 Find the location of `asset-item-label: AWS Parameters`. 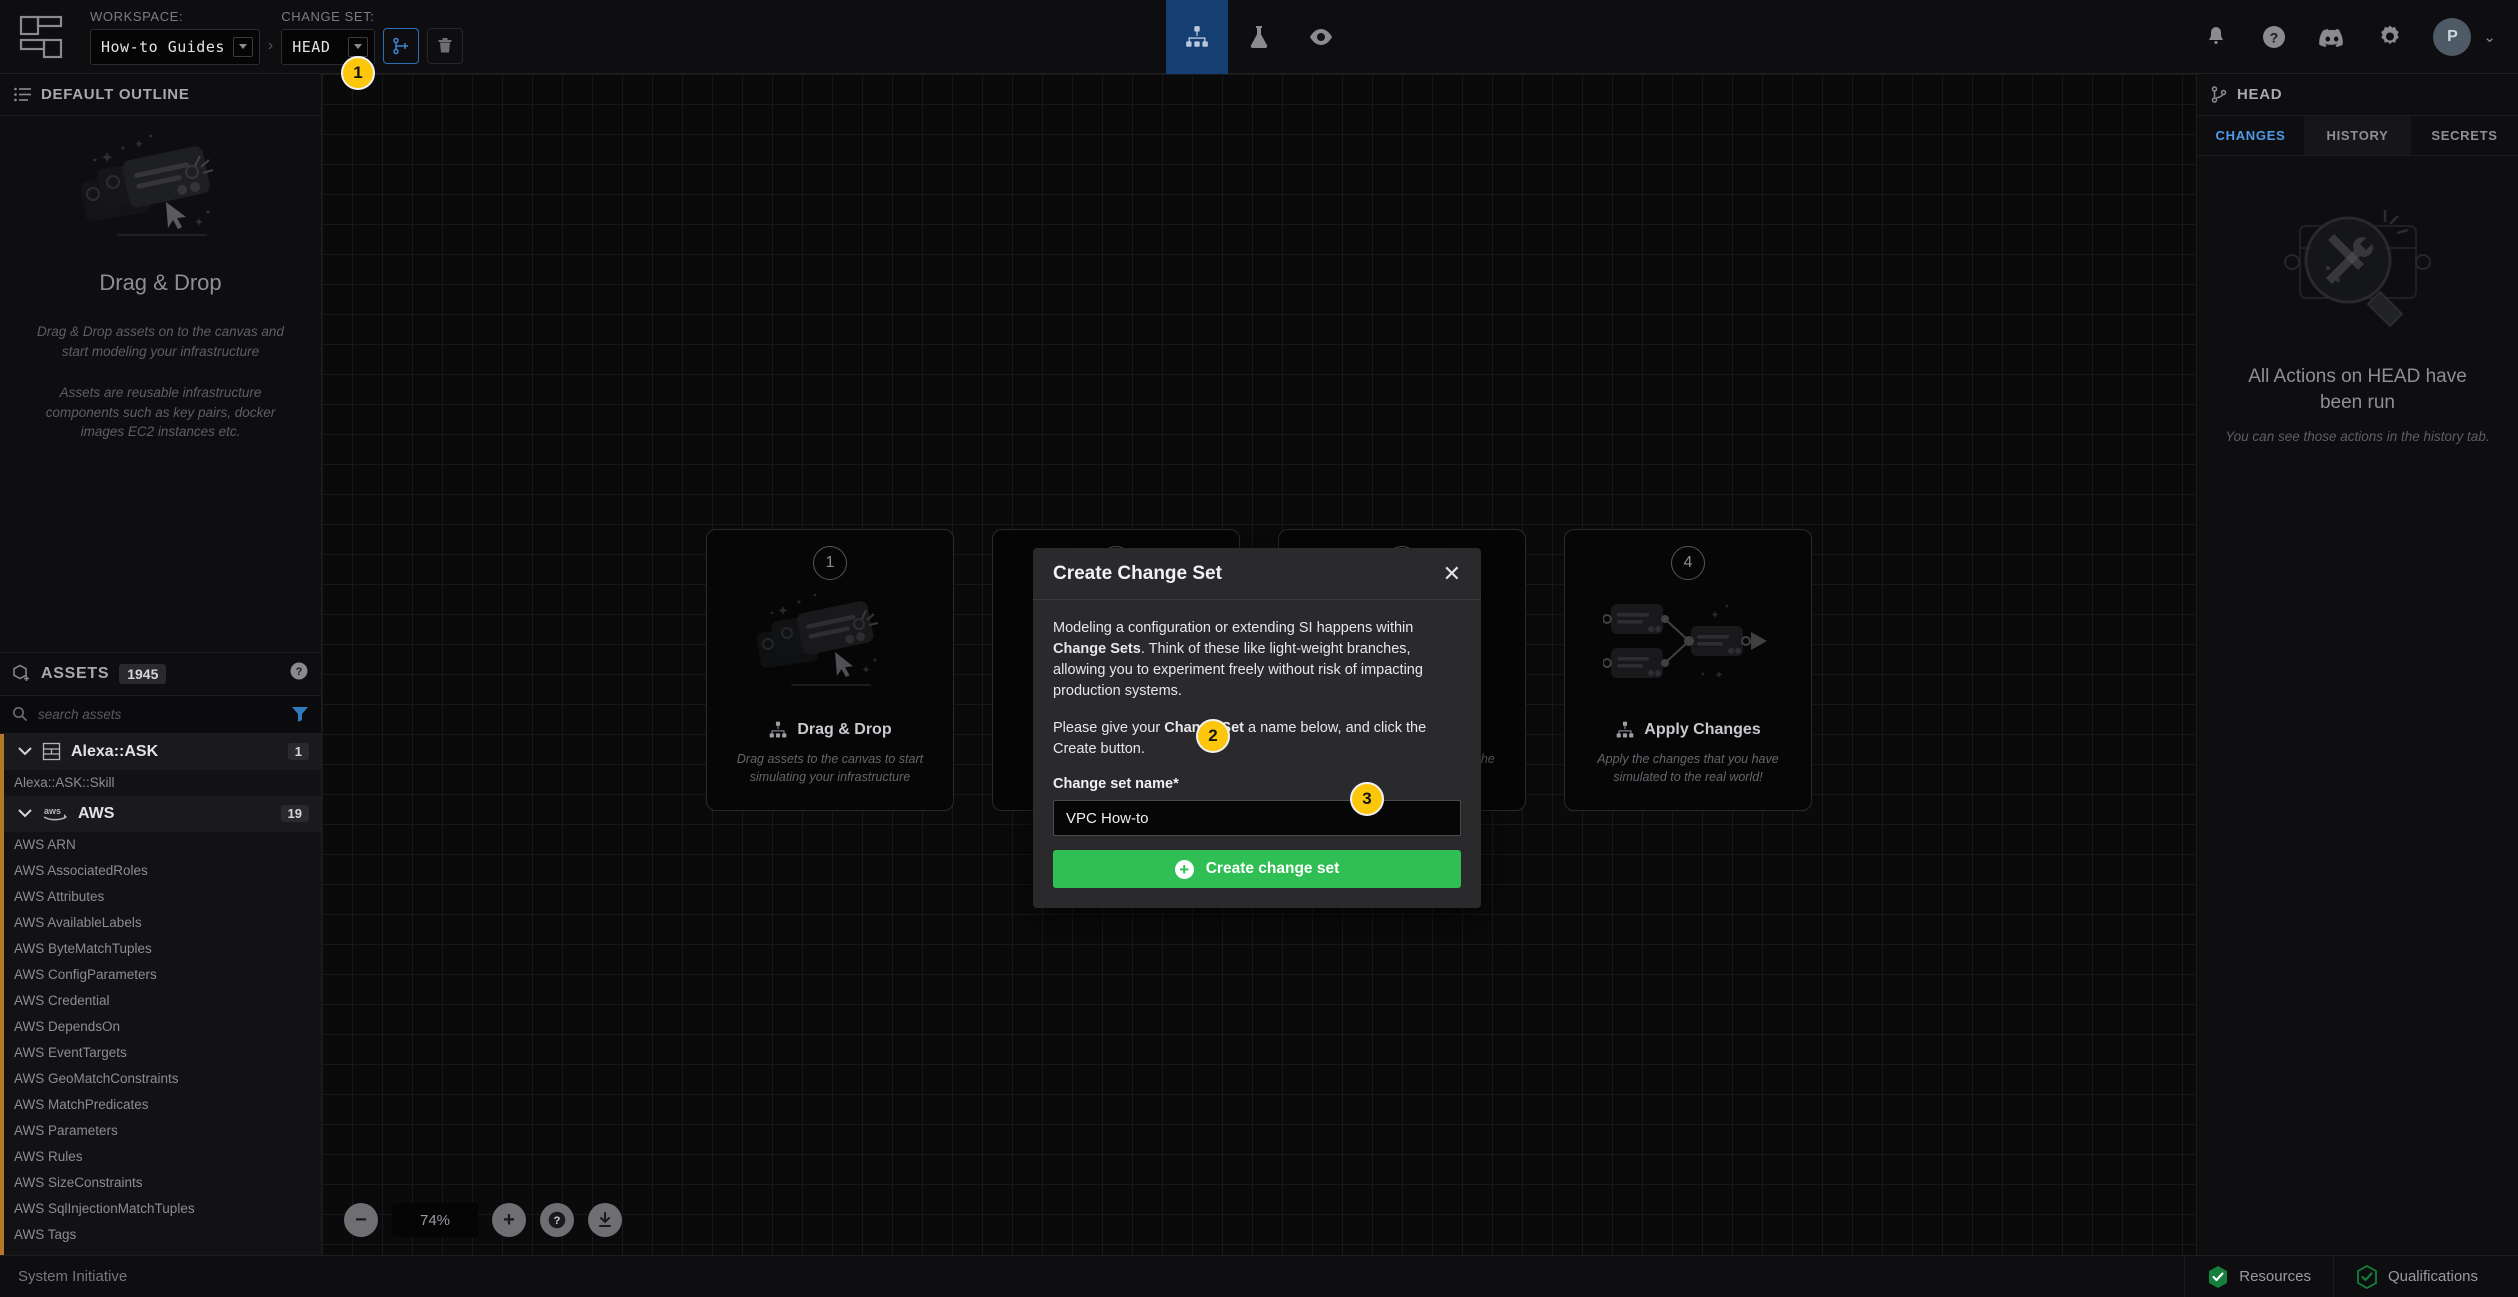

asset-item-label: AWS Parameters is located at coordinates (66, 1130).